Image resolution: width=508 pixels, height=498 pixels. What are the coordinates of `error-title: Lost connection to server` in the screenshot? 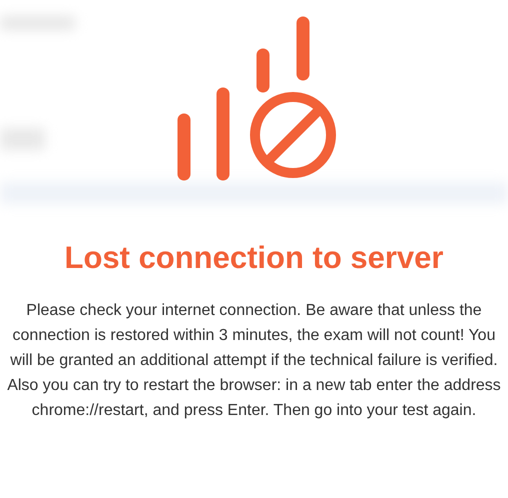 It's located at (254, 258).